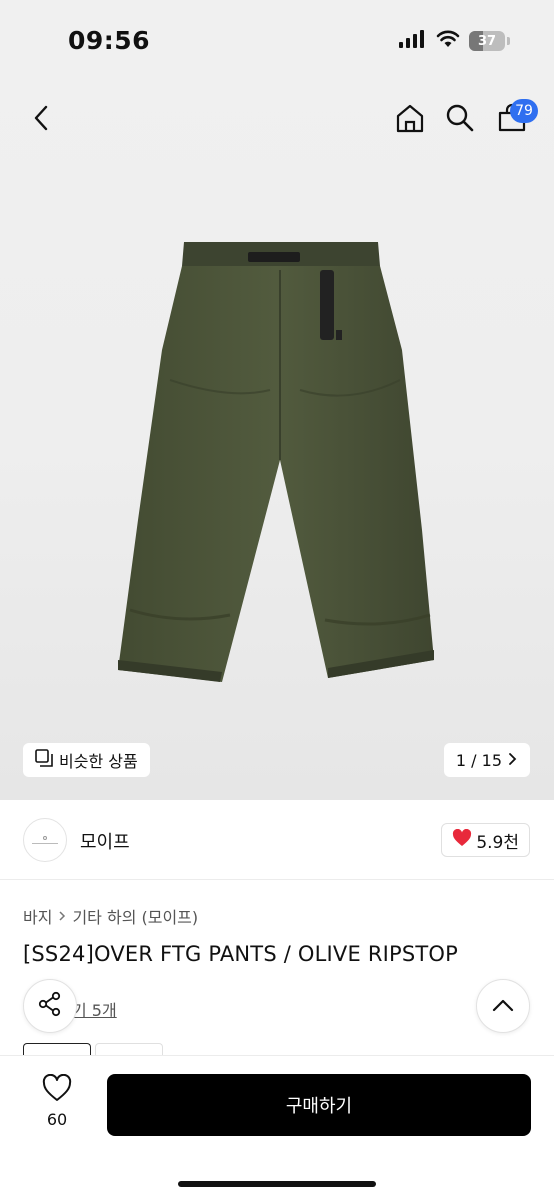 This screenshot has height=1200, width=554. Describe the element at coordinates (277, 120) in the screenshot. I see `top-nav` at that location.